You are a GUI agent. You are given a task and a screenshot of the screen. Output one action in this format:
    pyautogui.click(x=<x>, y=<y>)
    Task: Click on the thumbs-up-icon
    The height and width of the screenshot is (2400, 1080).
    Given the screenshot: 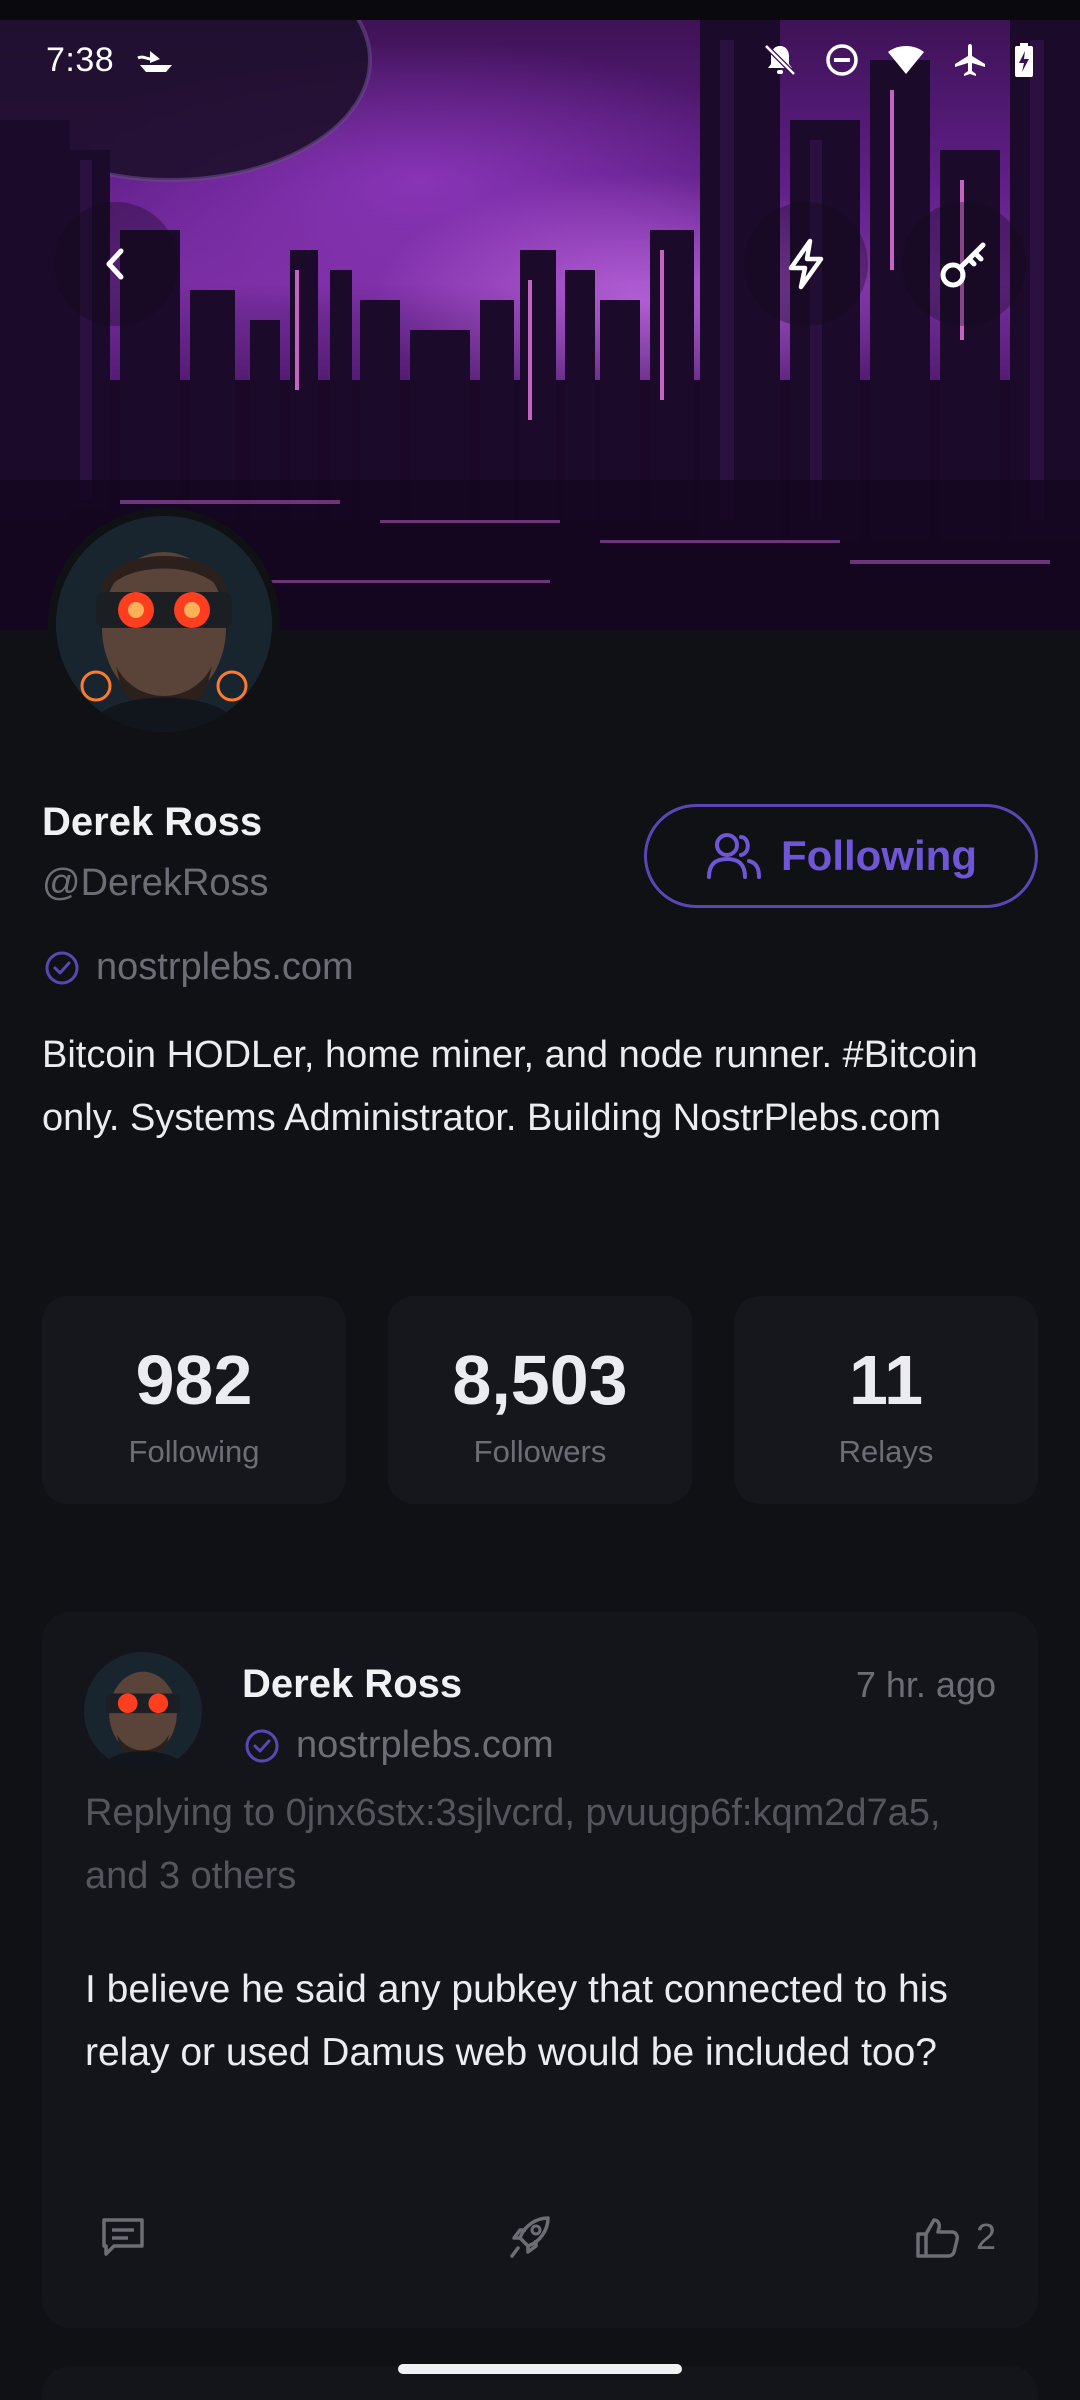 What is the action you would take?
    pyautogui.click(x=937, y=2238)
    